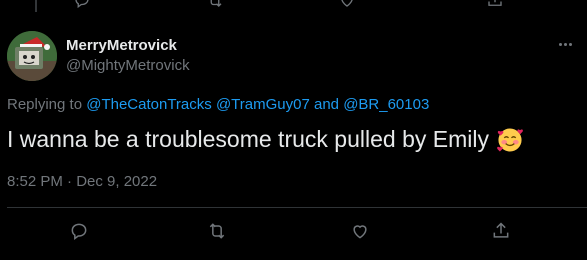  I want to click on user-handle: @MightyMetrovick, so click(128, 65).